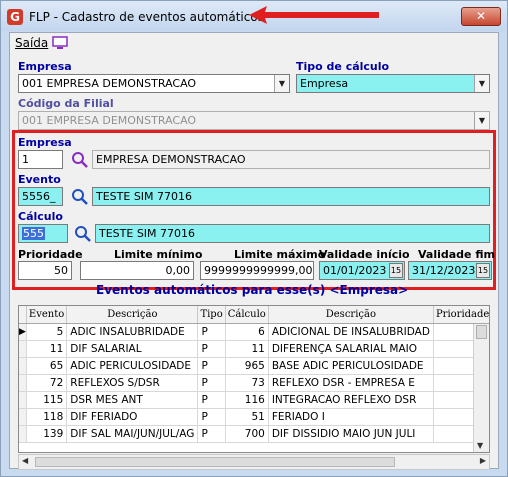 This screenshot has width=508, height=477. Describe the element at coordinates (47, 417) in the screenshot. I see `table-cell: 118` at that location.